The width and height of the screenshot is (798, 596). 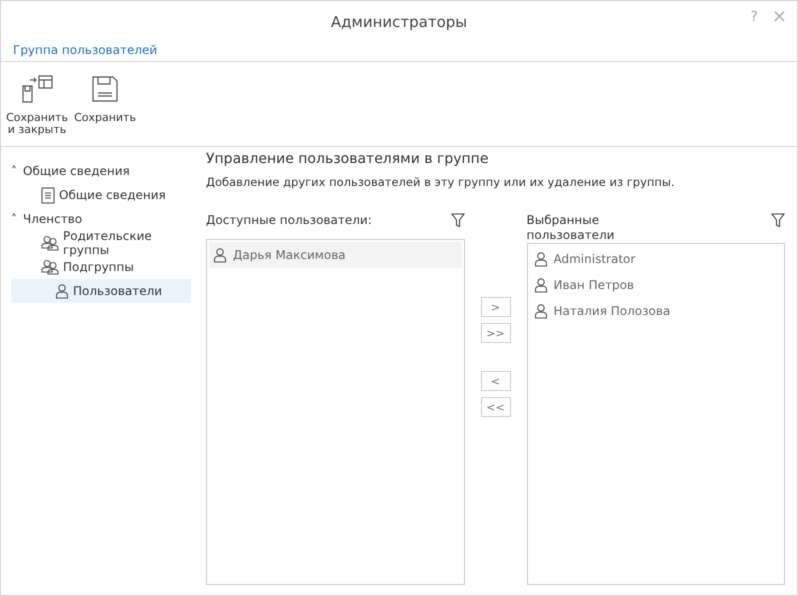 What do you see at coordinates (48, 195) in the screenshot?
I see `document-icon` at bounding box center [48, 195].